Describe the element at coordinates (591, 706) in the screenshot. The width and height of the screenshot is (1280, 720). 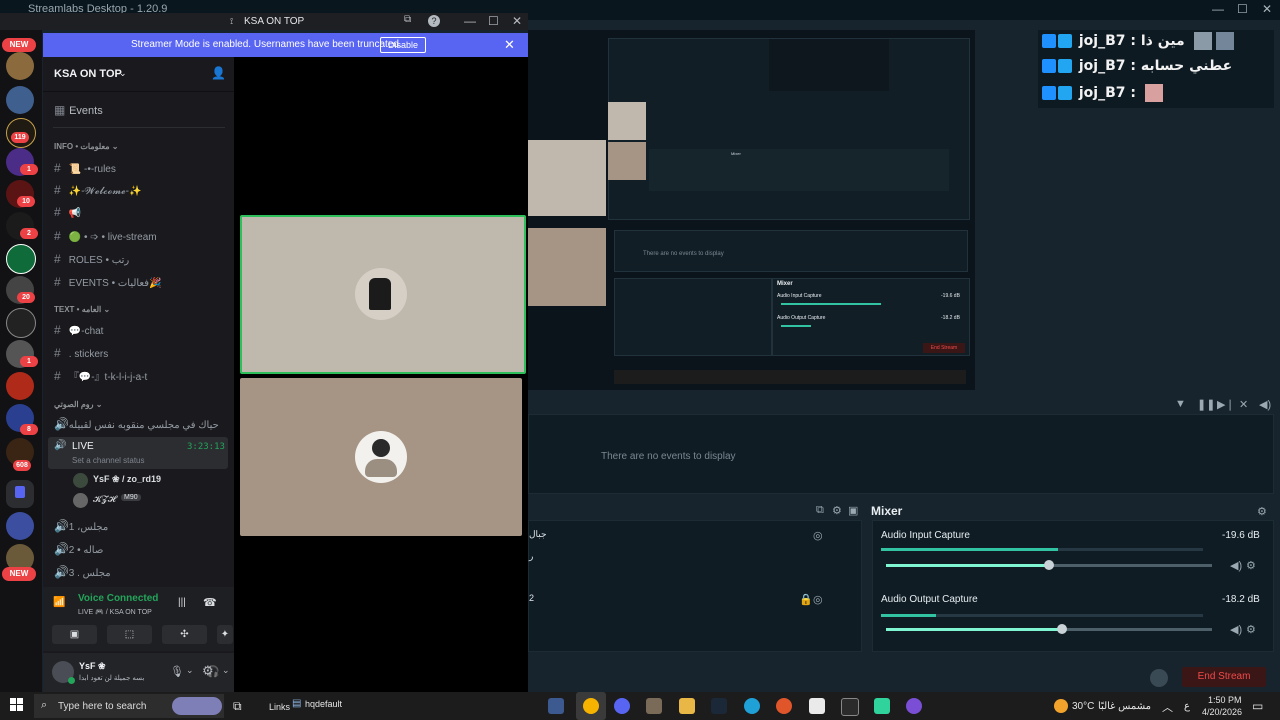
I see `active-app-icon` at that location.